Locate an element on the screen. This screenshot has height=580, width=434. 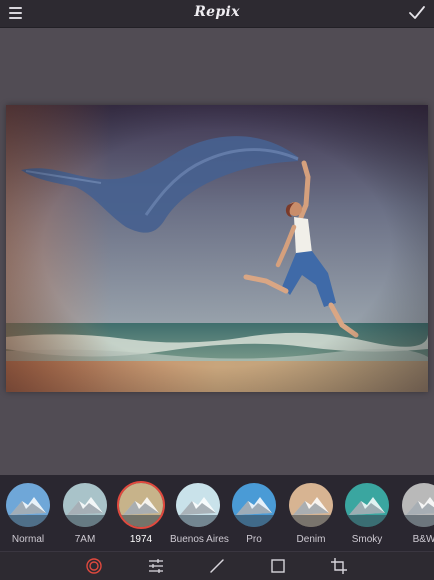
filter-item: Buenos Aires is located at coordinates (199, 513).